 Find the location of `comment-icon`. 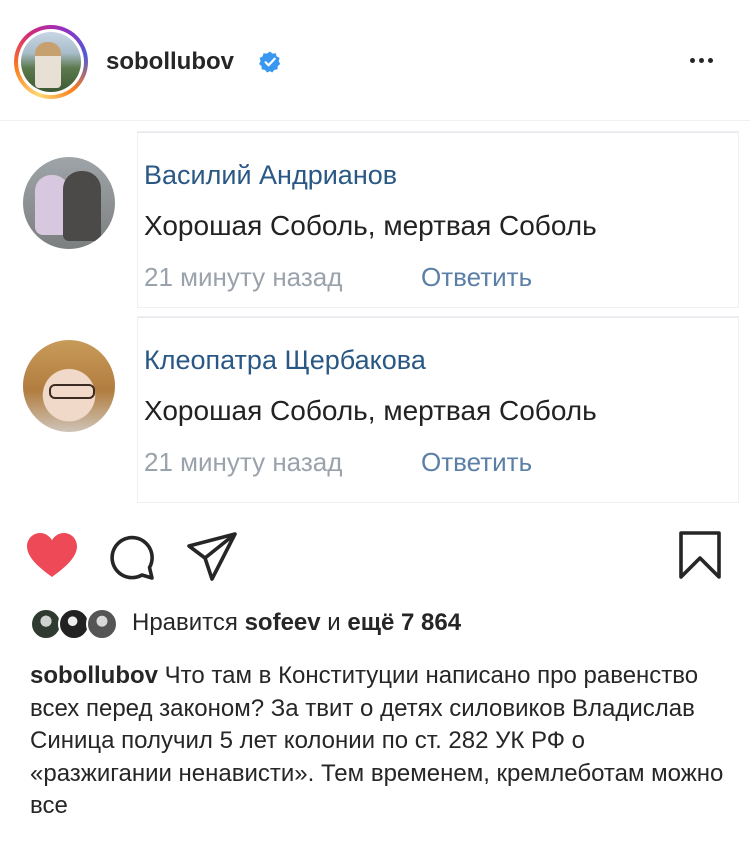

comment-icon is located at coordinates (132, 557).